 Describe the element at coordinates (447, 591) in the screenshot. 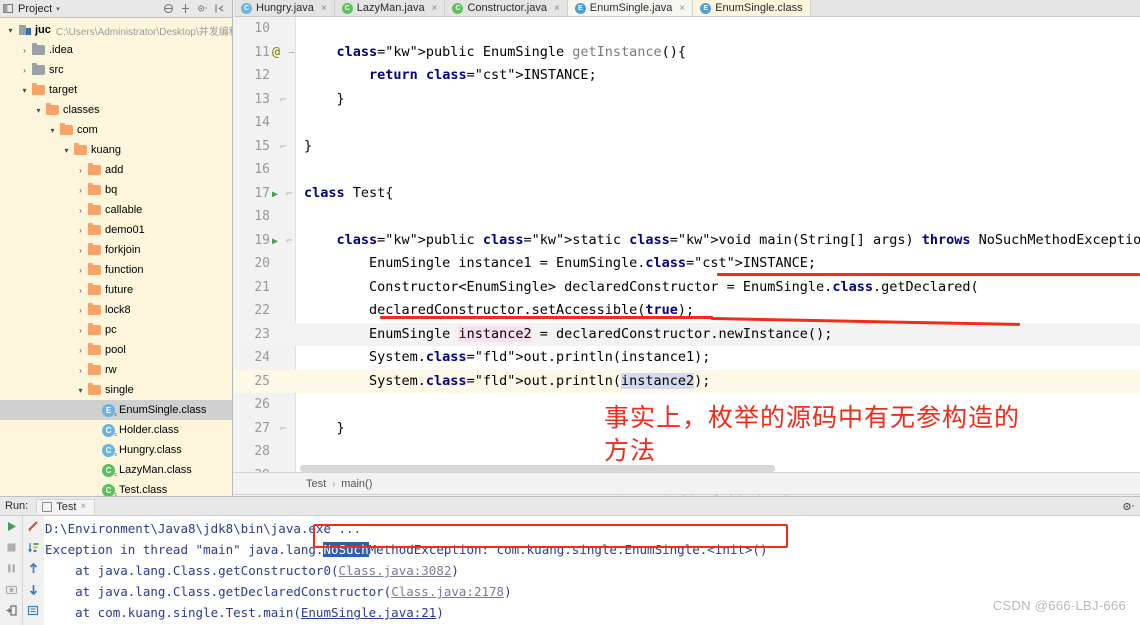

I see `stack-2-link: Class.java:2178` at that location.